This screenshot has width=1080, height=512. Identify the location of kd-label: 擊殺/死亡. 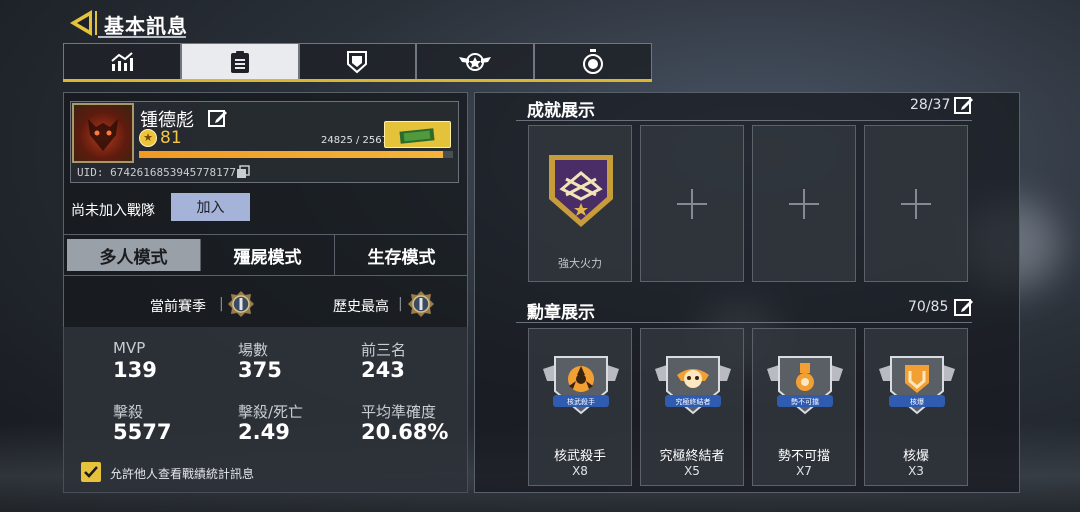
(271, 412).